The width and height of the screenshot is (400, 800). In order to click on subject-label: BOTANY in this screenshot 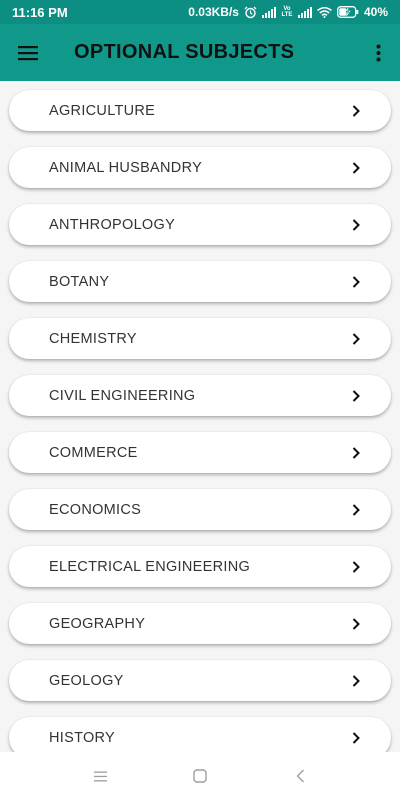, I will do `click(79, 281)`.